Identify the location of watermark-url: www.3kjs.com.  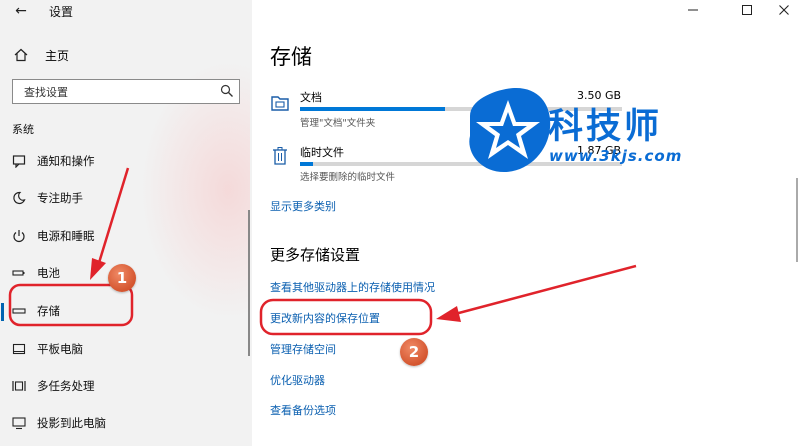
(616, 156).